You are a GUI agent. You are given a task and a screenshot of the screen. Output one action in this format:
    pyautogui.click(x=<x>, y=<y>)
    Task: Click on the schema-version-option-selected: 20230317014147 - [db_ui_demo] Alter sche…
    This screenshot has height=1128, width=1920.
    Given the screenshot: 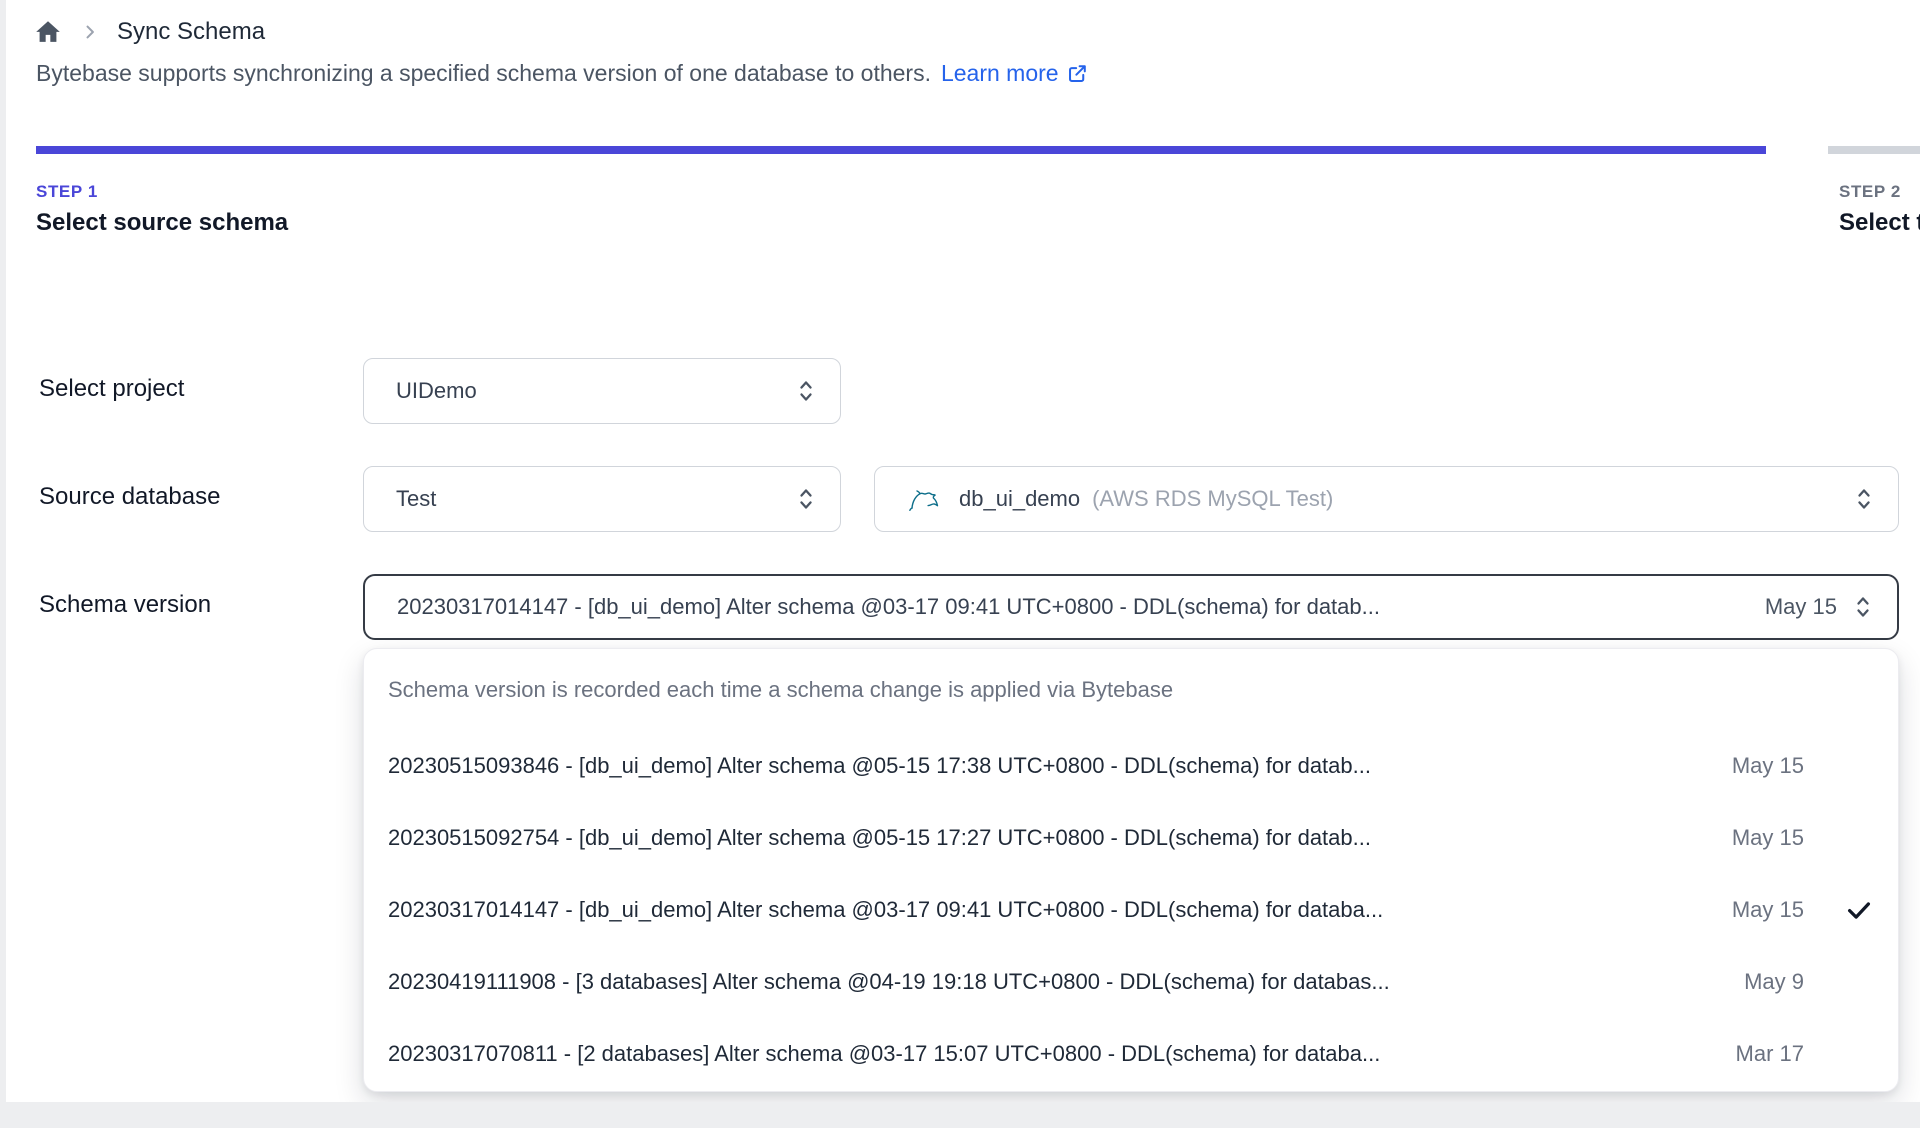 What is the action you would take?
    pyautogui.click(x=1131, y=910)
    